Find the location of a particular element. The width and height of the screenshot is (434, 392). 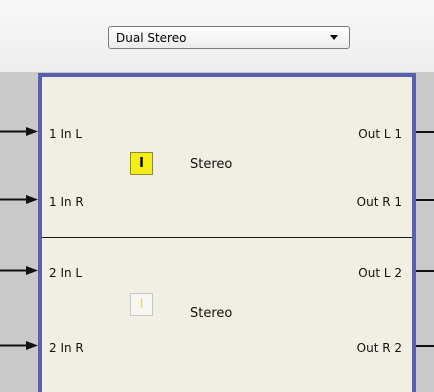

output-label-1-left: Out L 1 is located at coordinates (380, 134).